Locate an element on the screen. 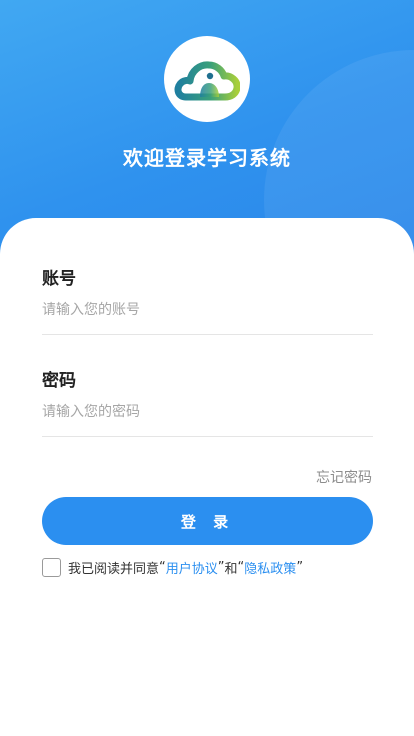 This screenshot has height=736, width=414. agreement-and: 和 is located at coordinates (231, 569).